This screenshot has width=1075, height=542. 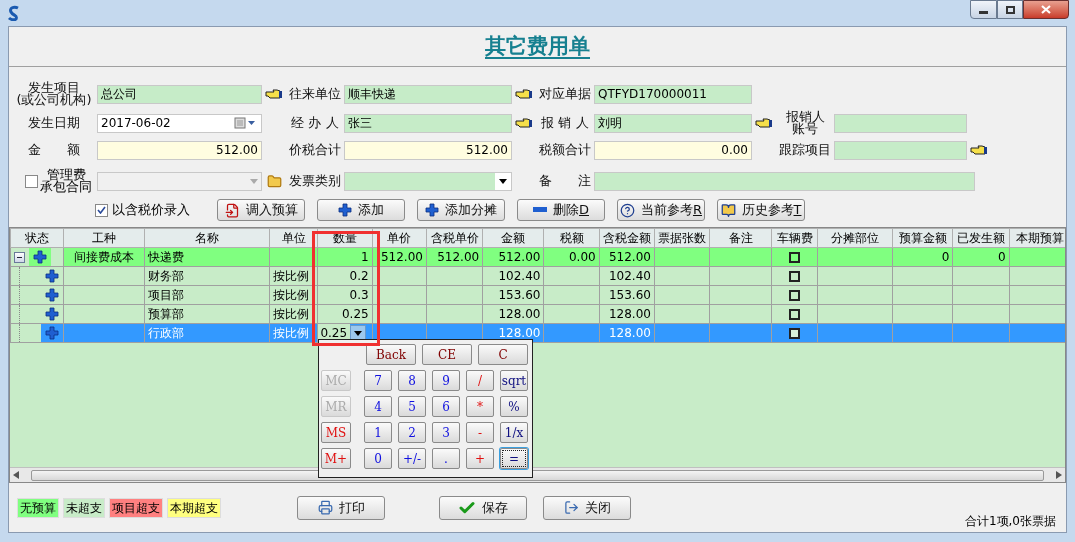 What do you see at coordinates (391, 354) in the screenshot?
I see `calculator-key: Back` at bounding box center [391, 354].